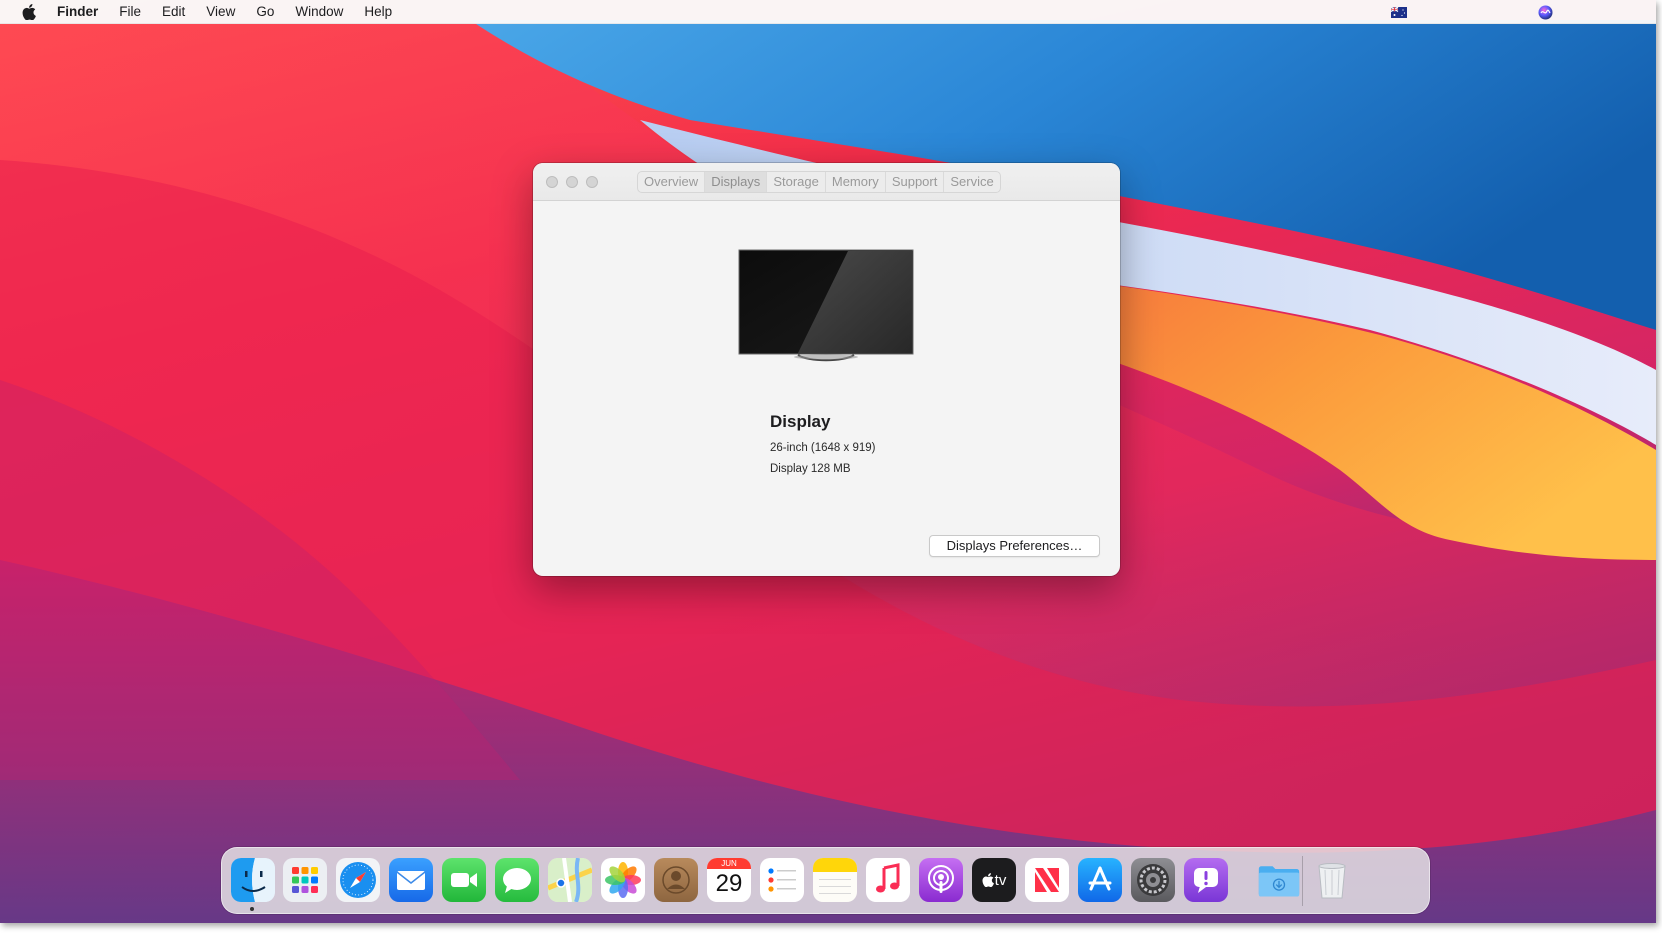  Describe the element at coordinates (592, 182) in the screenshot. I see `zoom-button` at that location.